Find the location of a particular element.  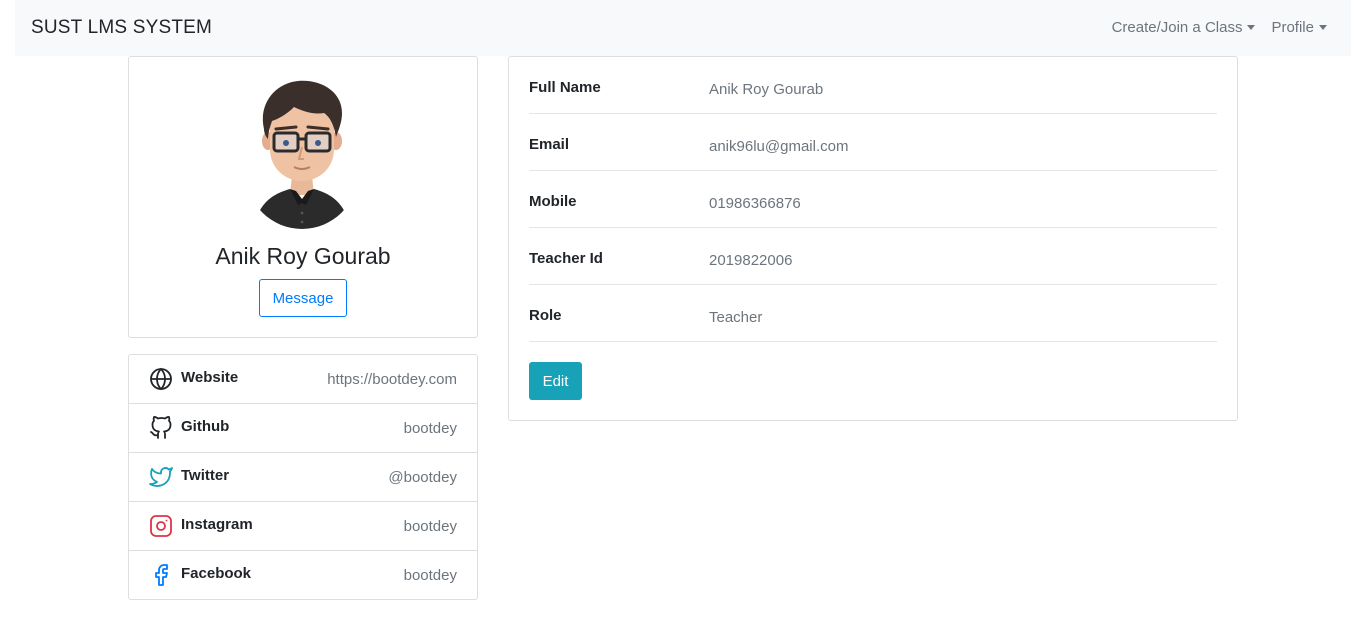

social-value: https://bootdey.com is located at coordinates (392, 379).